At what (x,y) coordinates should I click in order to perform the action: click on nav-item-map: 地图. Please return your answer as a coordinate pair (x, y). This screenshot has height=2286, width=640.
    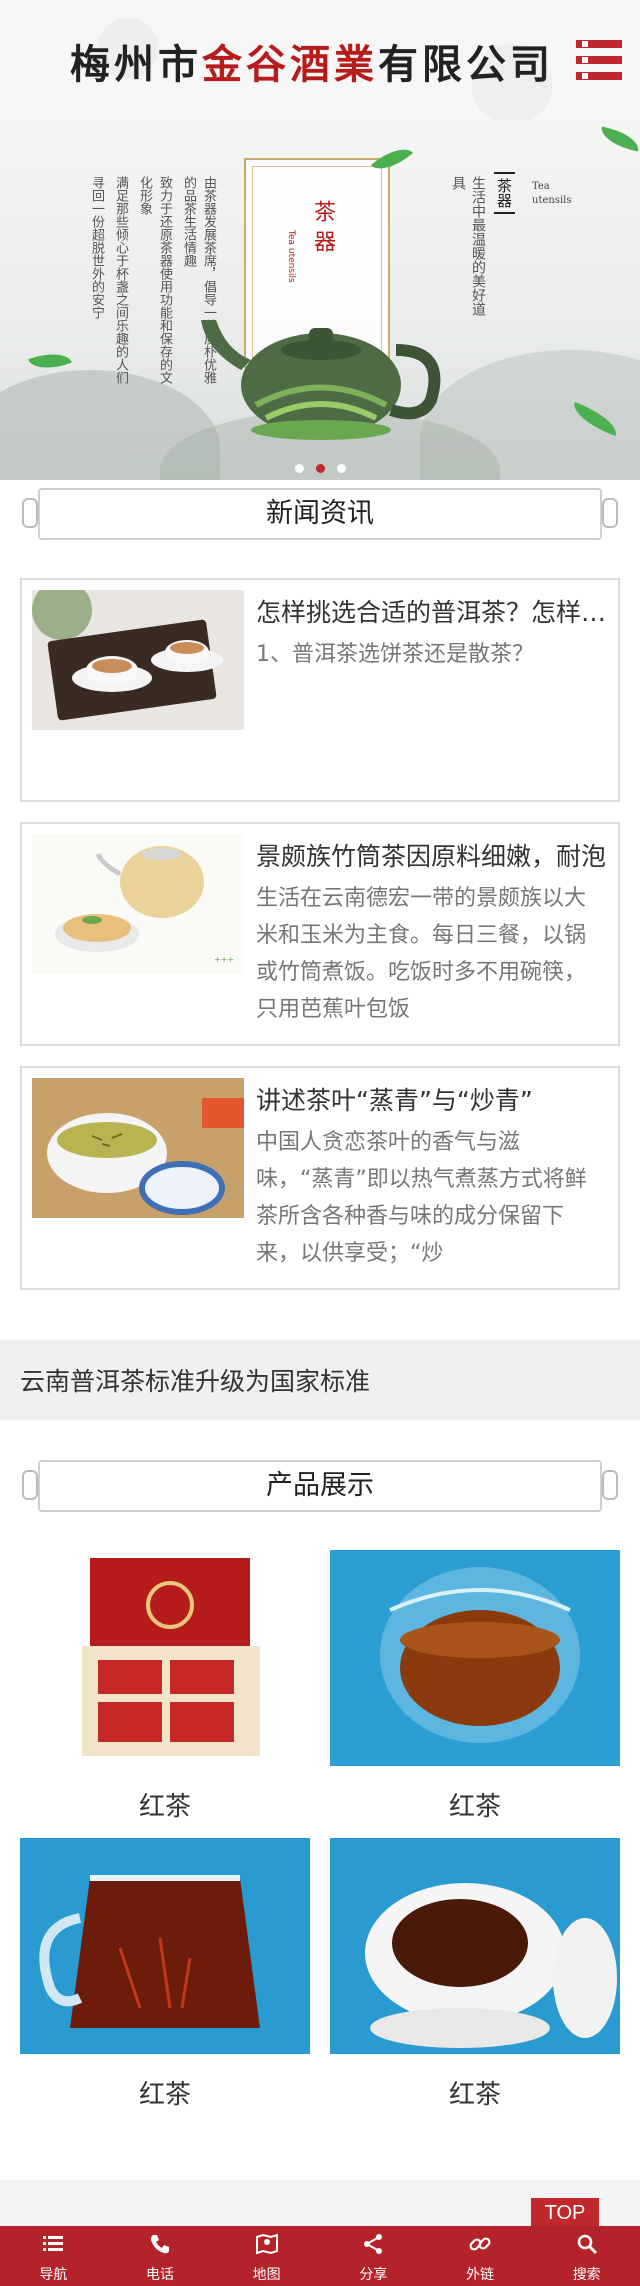
    Looking at the image, I should click on (266, 2256).